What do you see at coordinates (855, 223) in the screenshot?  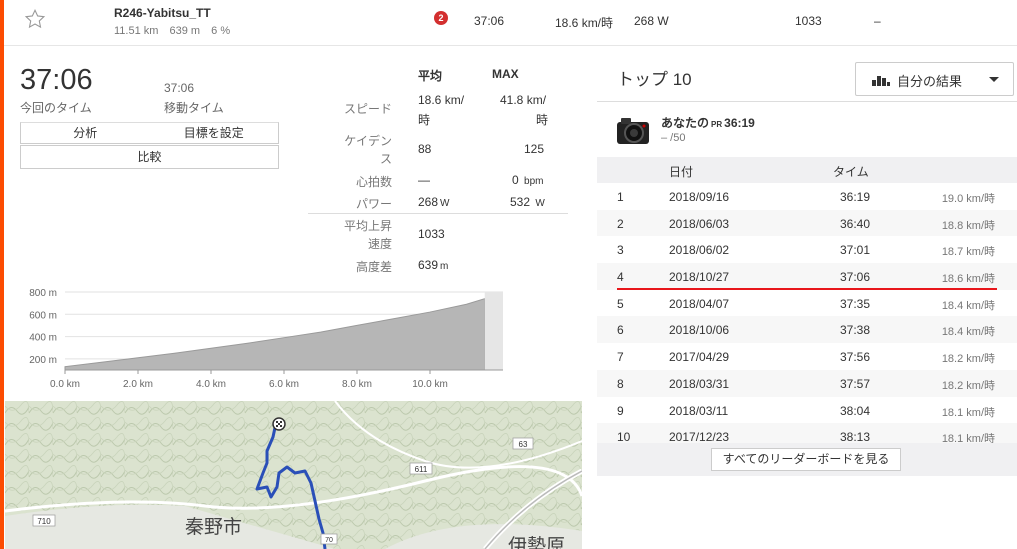 I see `time-cell: 36:40` at bounding box center [855, 223].